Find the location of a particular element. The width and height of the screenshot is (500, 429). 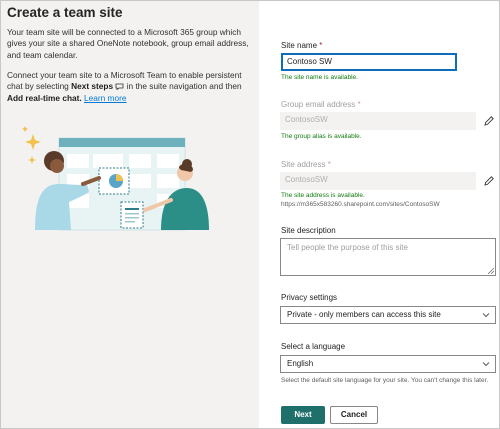

site-name-label-text: Site name is located at coordinates (299, 45).